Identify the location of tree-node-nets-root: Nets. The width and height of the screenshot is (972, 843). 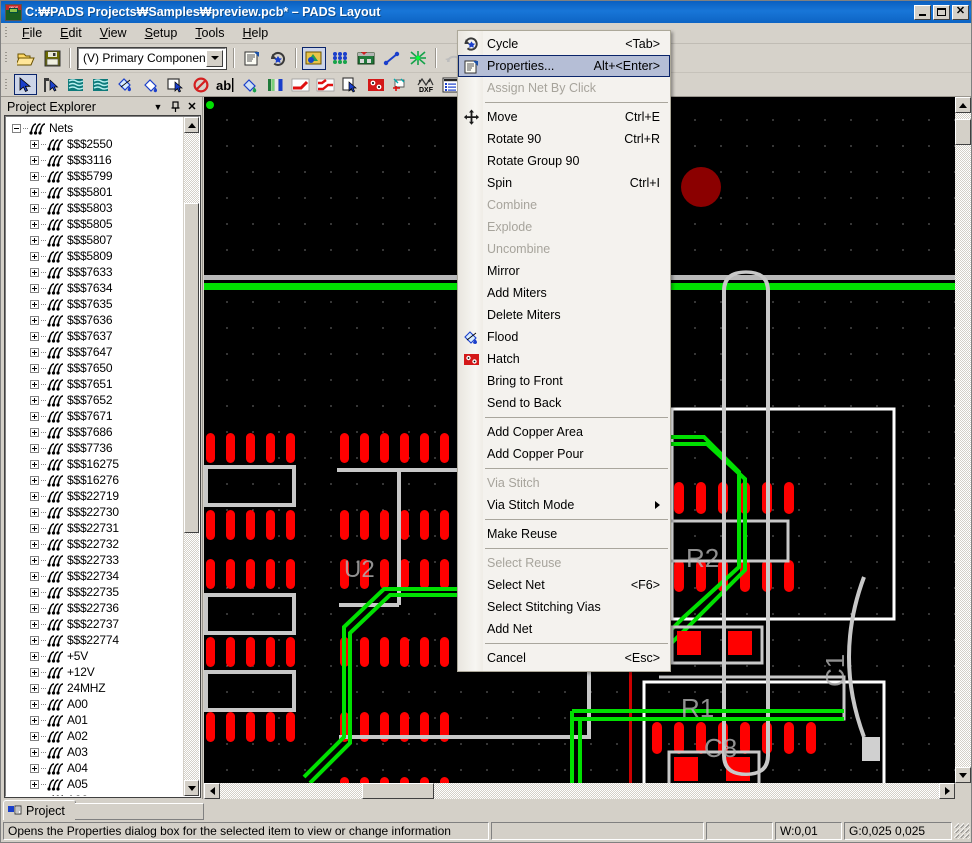
(94, 128).